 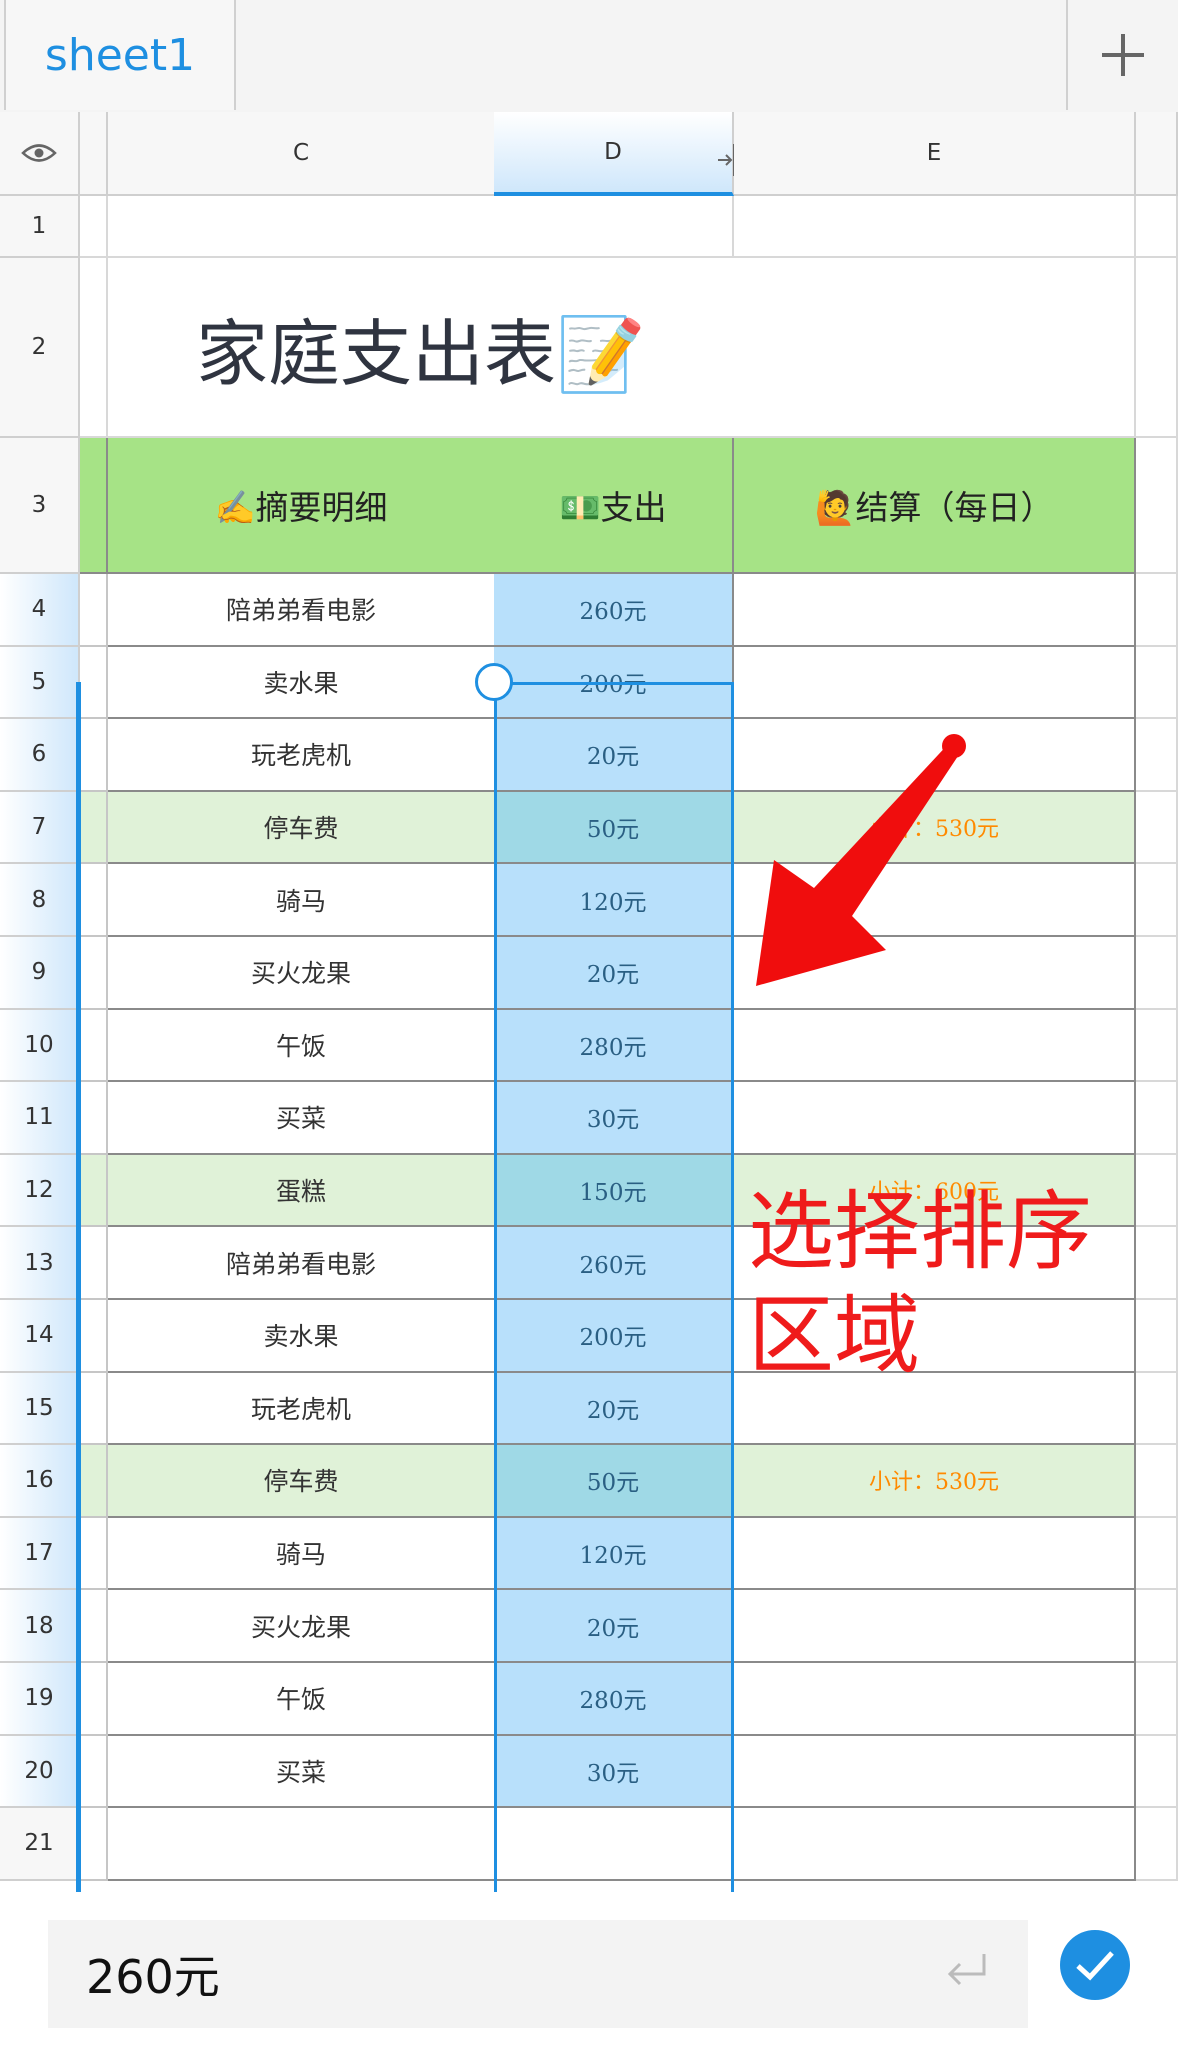 What do you see at coordinates (1157, 610) in the screenshot?
I see `cell-f4` at bounding box center [1157, 610].